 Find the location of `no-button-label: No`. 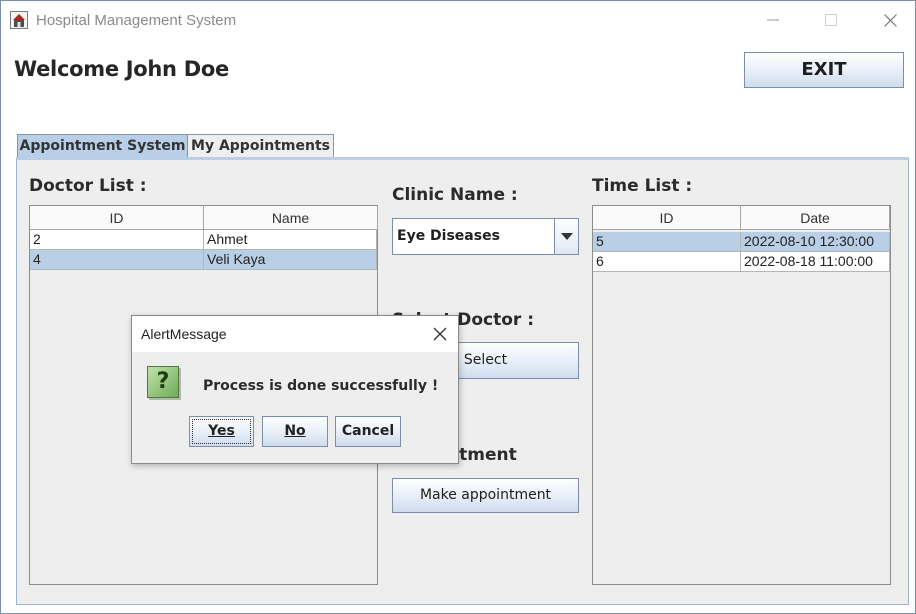

no-button-label: No is located at coordinates (295, 431).